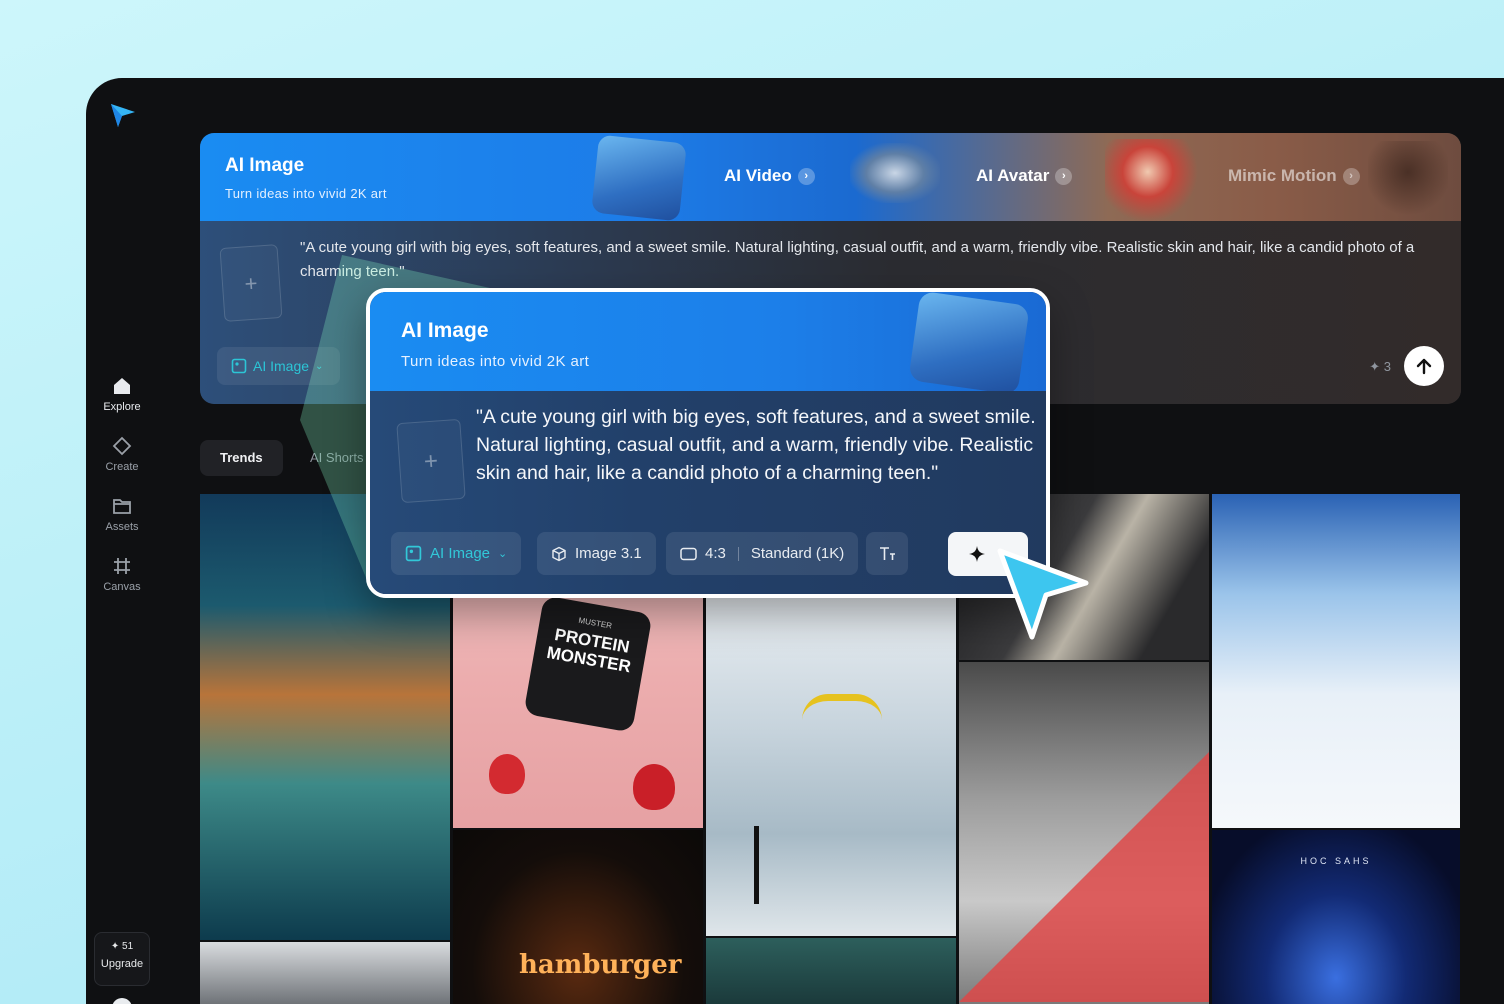 The width and height of the screenshot is (1504, 1004). What do you see at coordinates (122, 407) in the screenshot?
I see `sidebar-item-label: Explore` at bounding box center [122, 407].